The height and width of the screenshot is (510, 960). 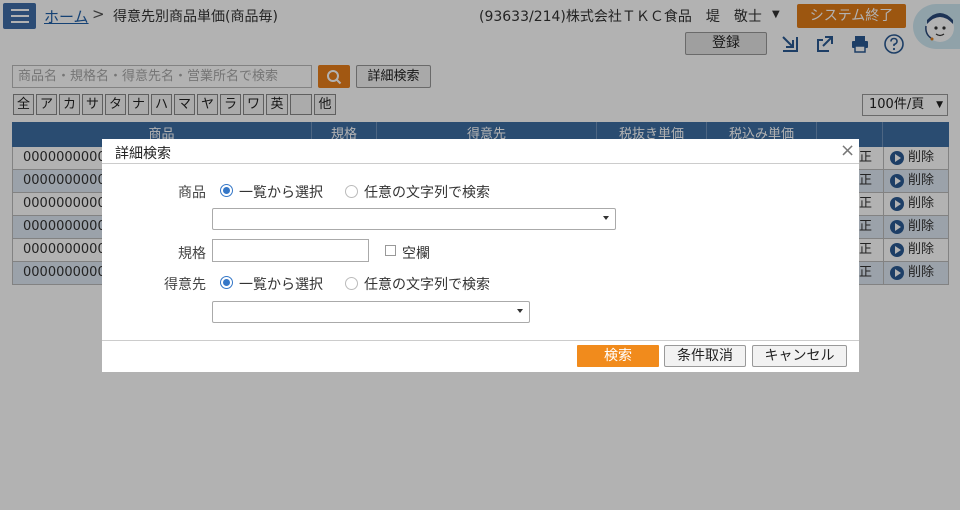 I want to click on product-radio-list, so click(x=226, y=190).